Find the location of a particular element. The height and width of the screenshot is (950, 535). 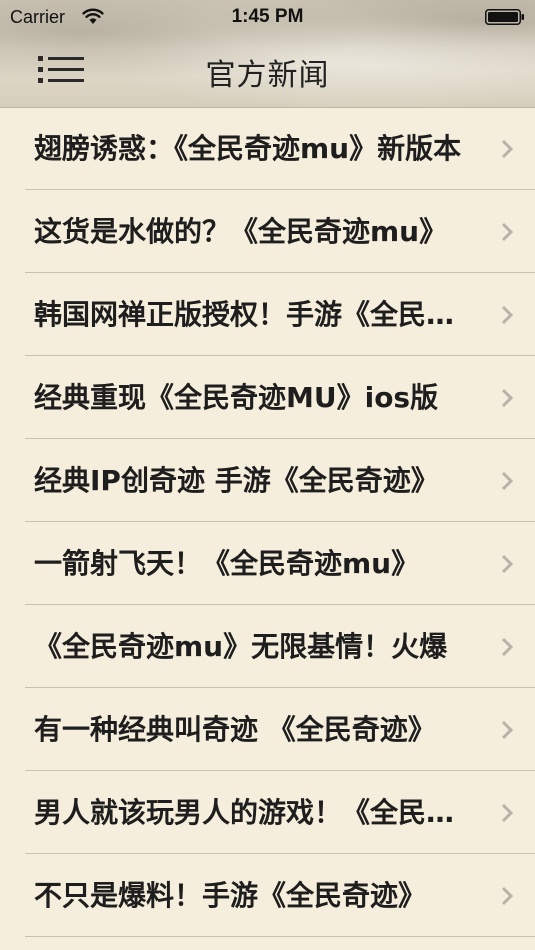

news-item: 一箭射飞天！《全民奇迹mu》 is located at coordinates (267, 563).